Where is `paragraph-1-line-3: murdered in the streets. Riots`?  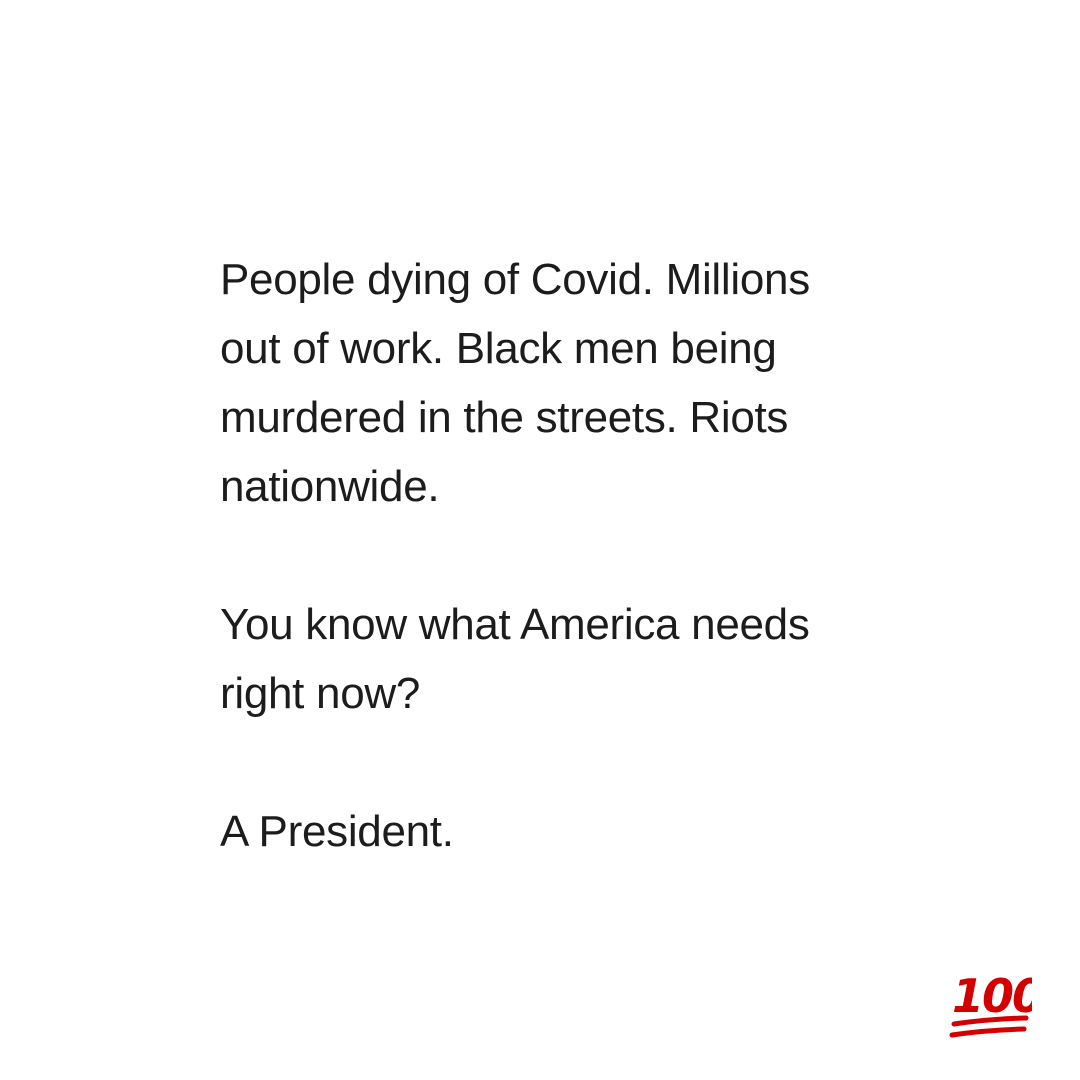
paragraph-1-line-3: murdered in the streets. Riots is located at coordinates (504, 417).